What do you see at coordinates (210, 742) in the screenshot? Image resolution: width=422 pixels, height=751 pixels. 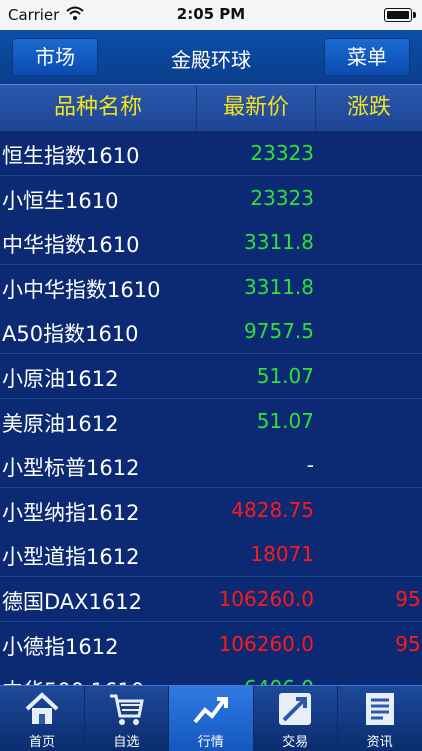 I see `tab-label: 行情` at bounding box center [210, 742].